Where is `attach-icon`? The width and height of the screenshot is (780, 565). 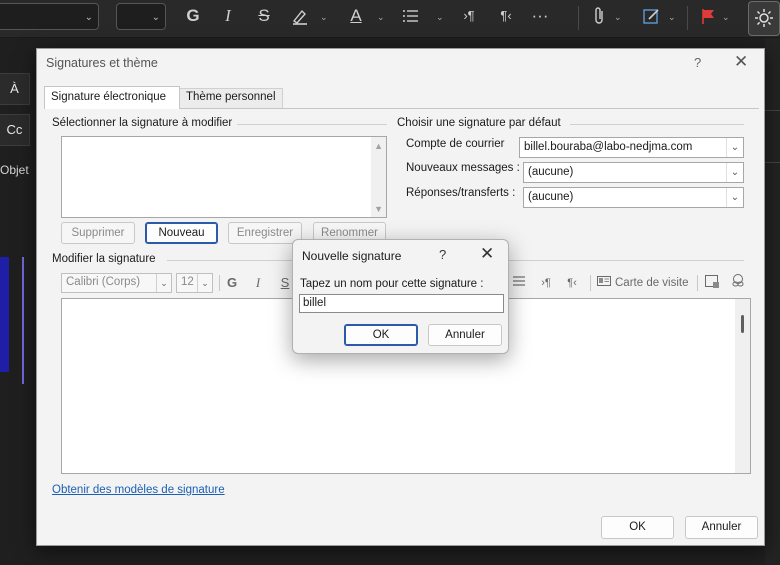
attach-icon is located at coordinates (600, 18).